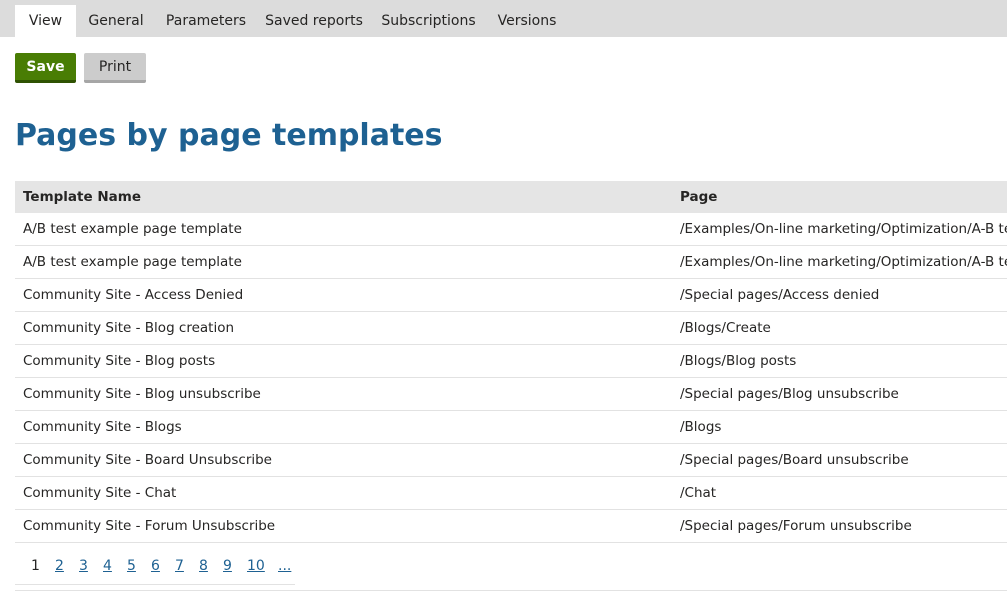 The image size is (1007, 592). What do you see at coordinates (203, 566) in the screenshot?
I see `page-link-8: 8` at bounding box center [203, 566].